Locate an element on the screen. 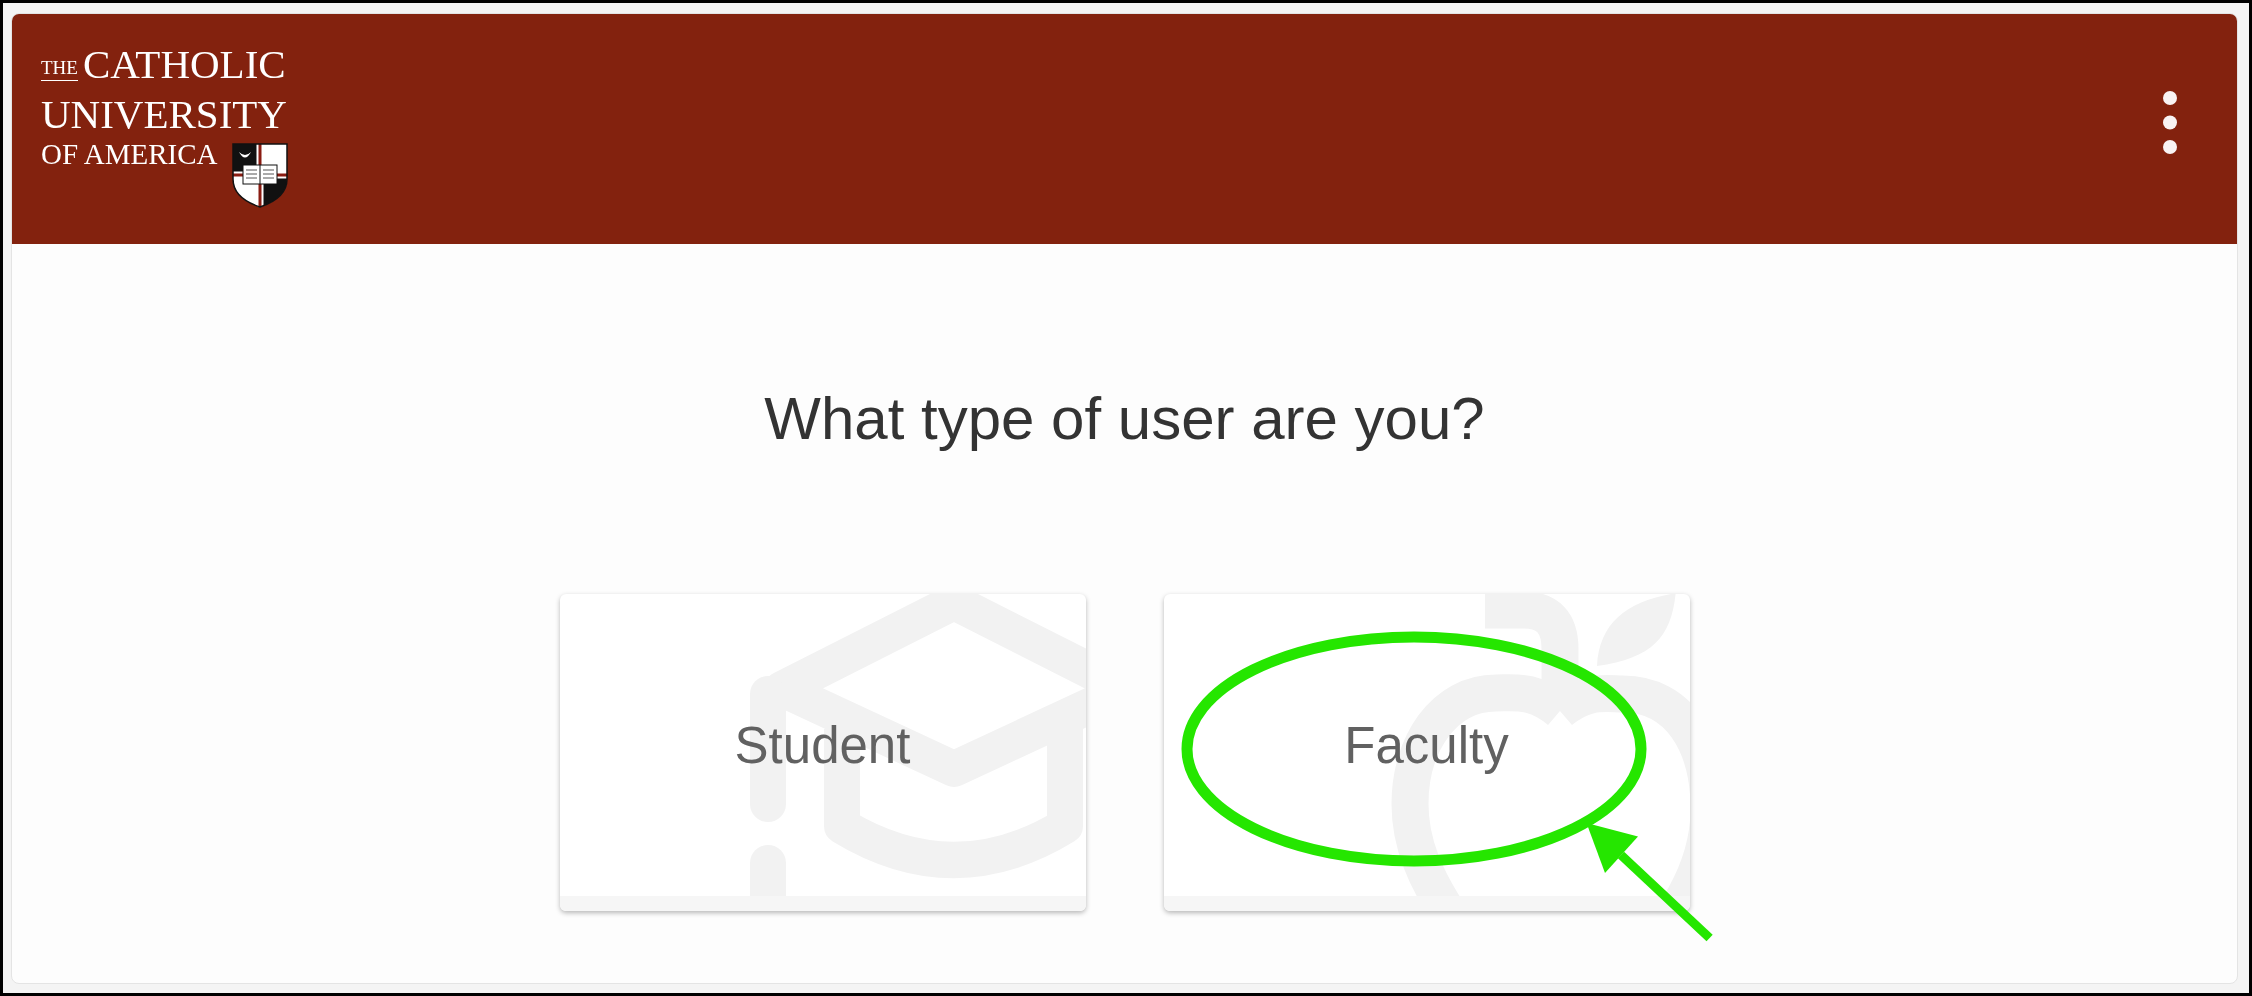  shield-icon is located at coordinates (260, 175).